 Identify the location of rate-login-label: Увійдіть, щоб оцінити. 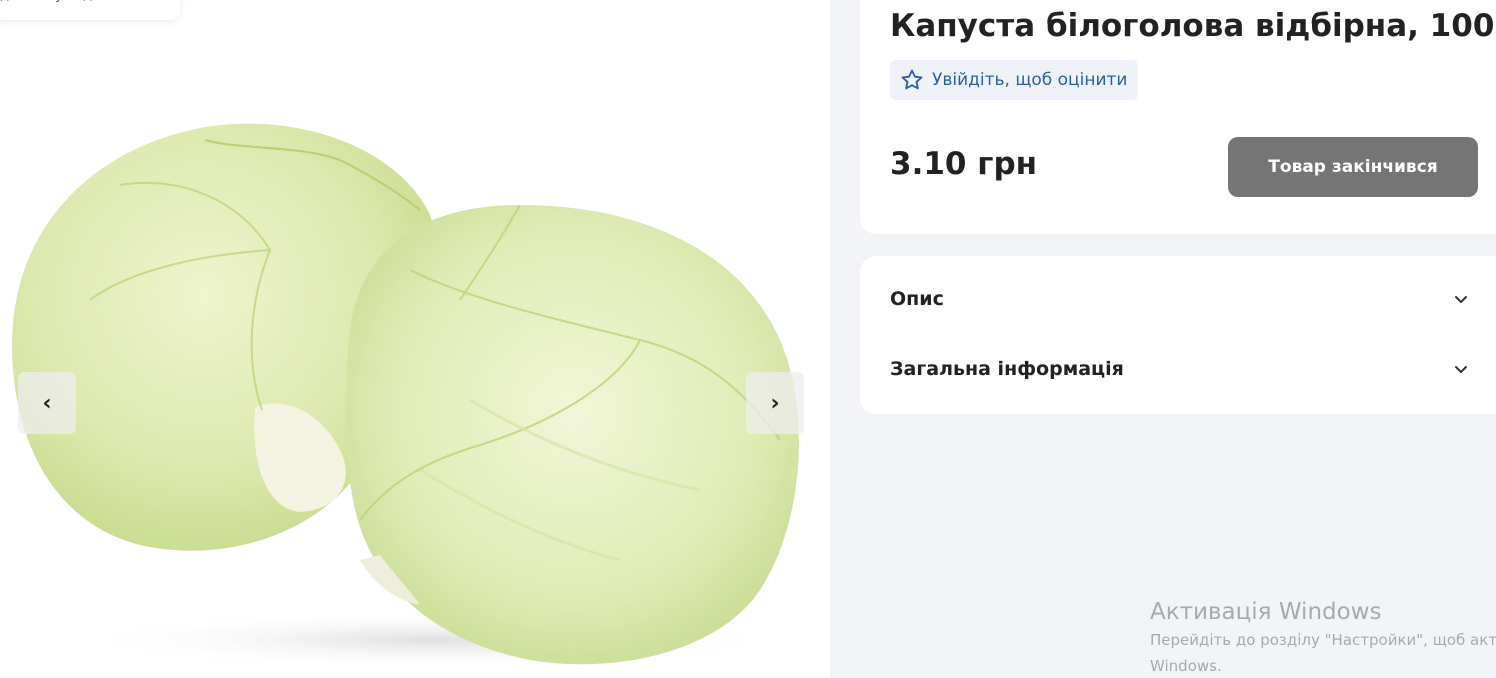
(1030, 80).